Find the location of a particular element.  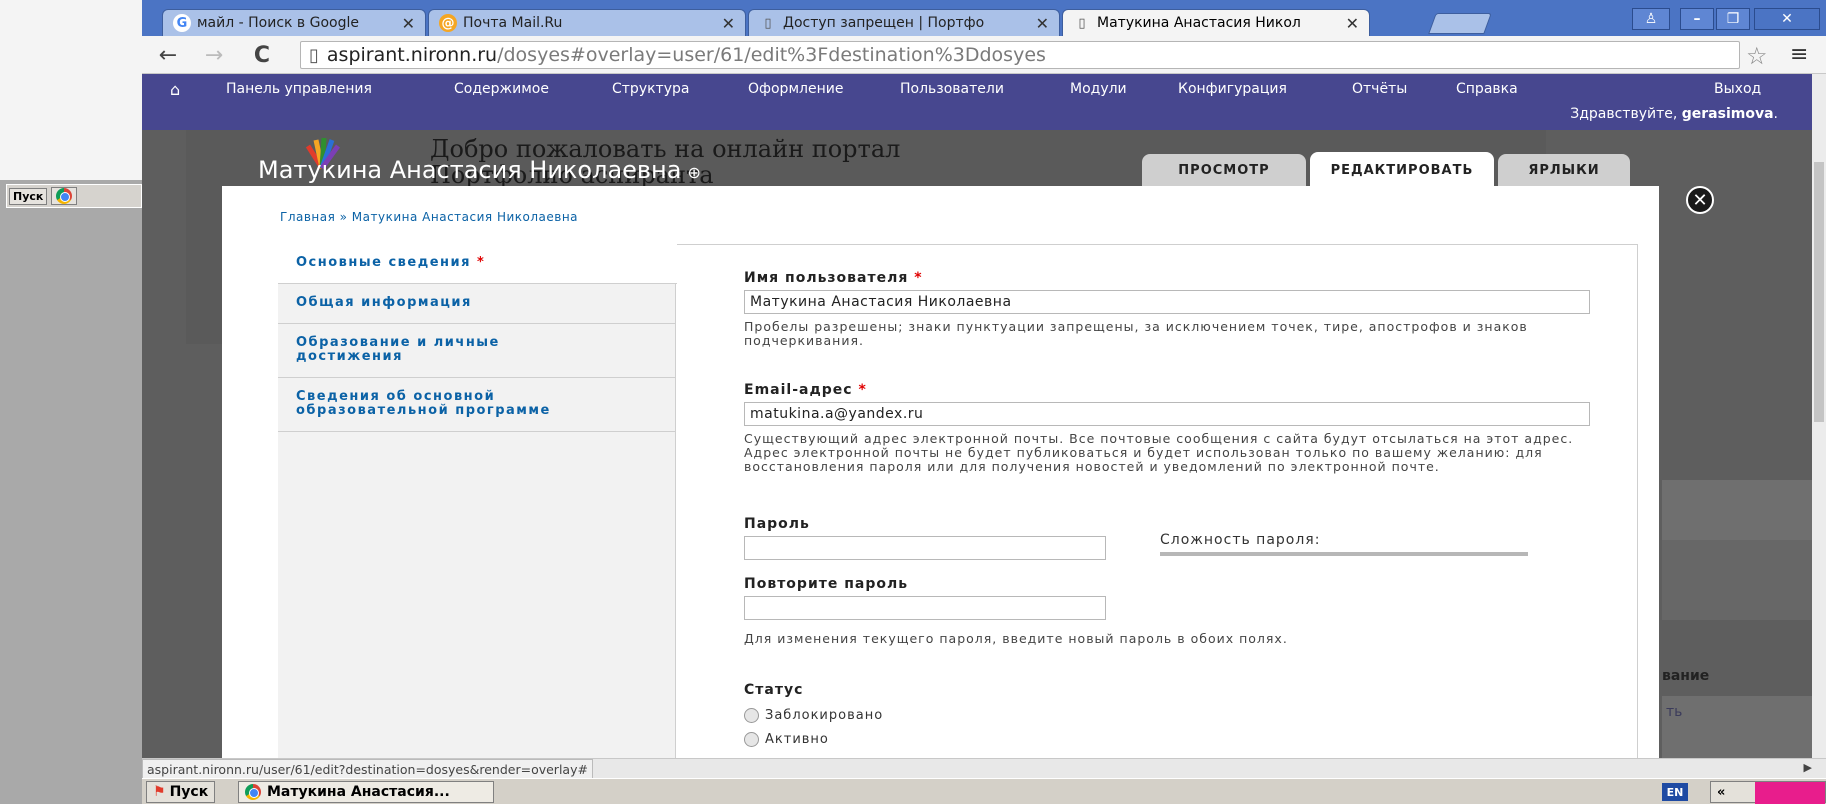

admin-menu-help: Справка is located at coordinates (1487, 89).